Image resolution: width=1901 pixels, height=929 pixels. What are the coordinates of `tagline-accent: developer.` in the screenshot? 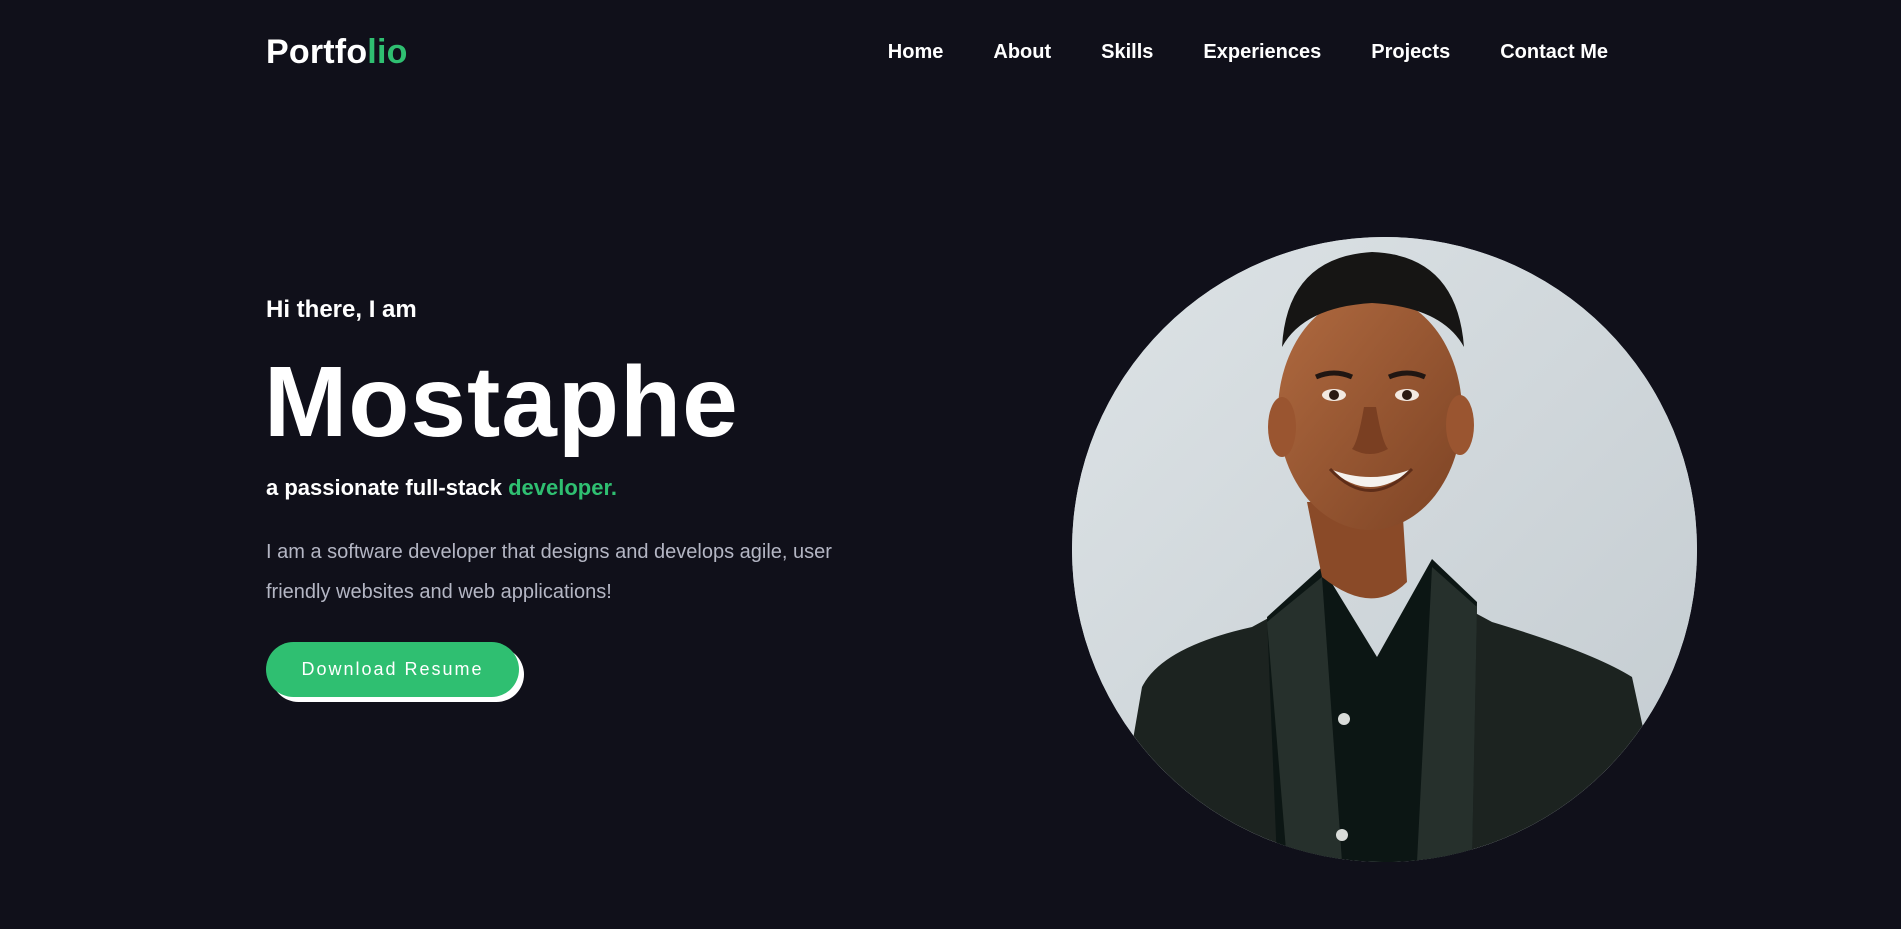 It's located at (562, 487).